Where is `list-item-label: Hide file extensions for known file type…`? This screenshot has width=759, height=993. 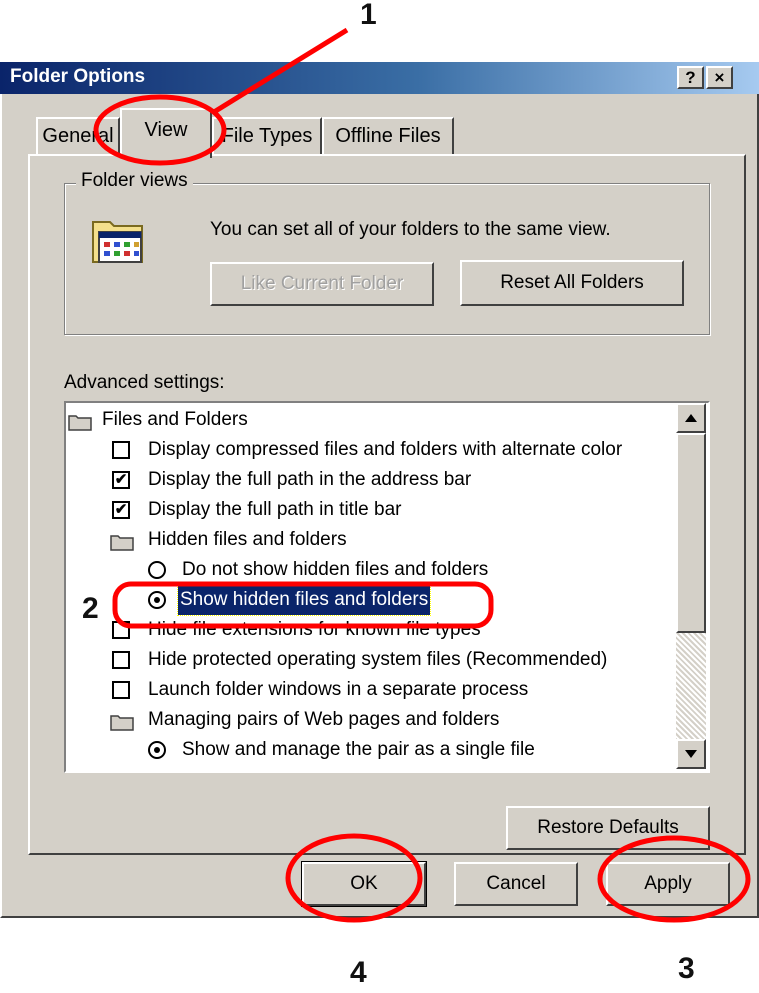 list-item-label: Hide file extensions for known file type… is located at coordinates (314, 629).